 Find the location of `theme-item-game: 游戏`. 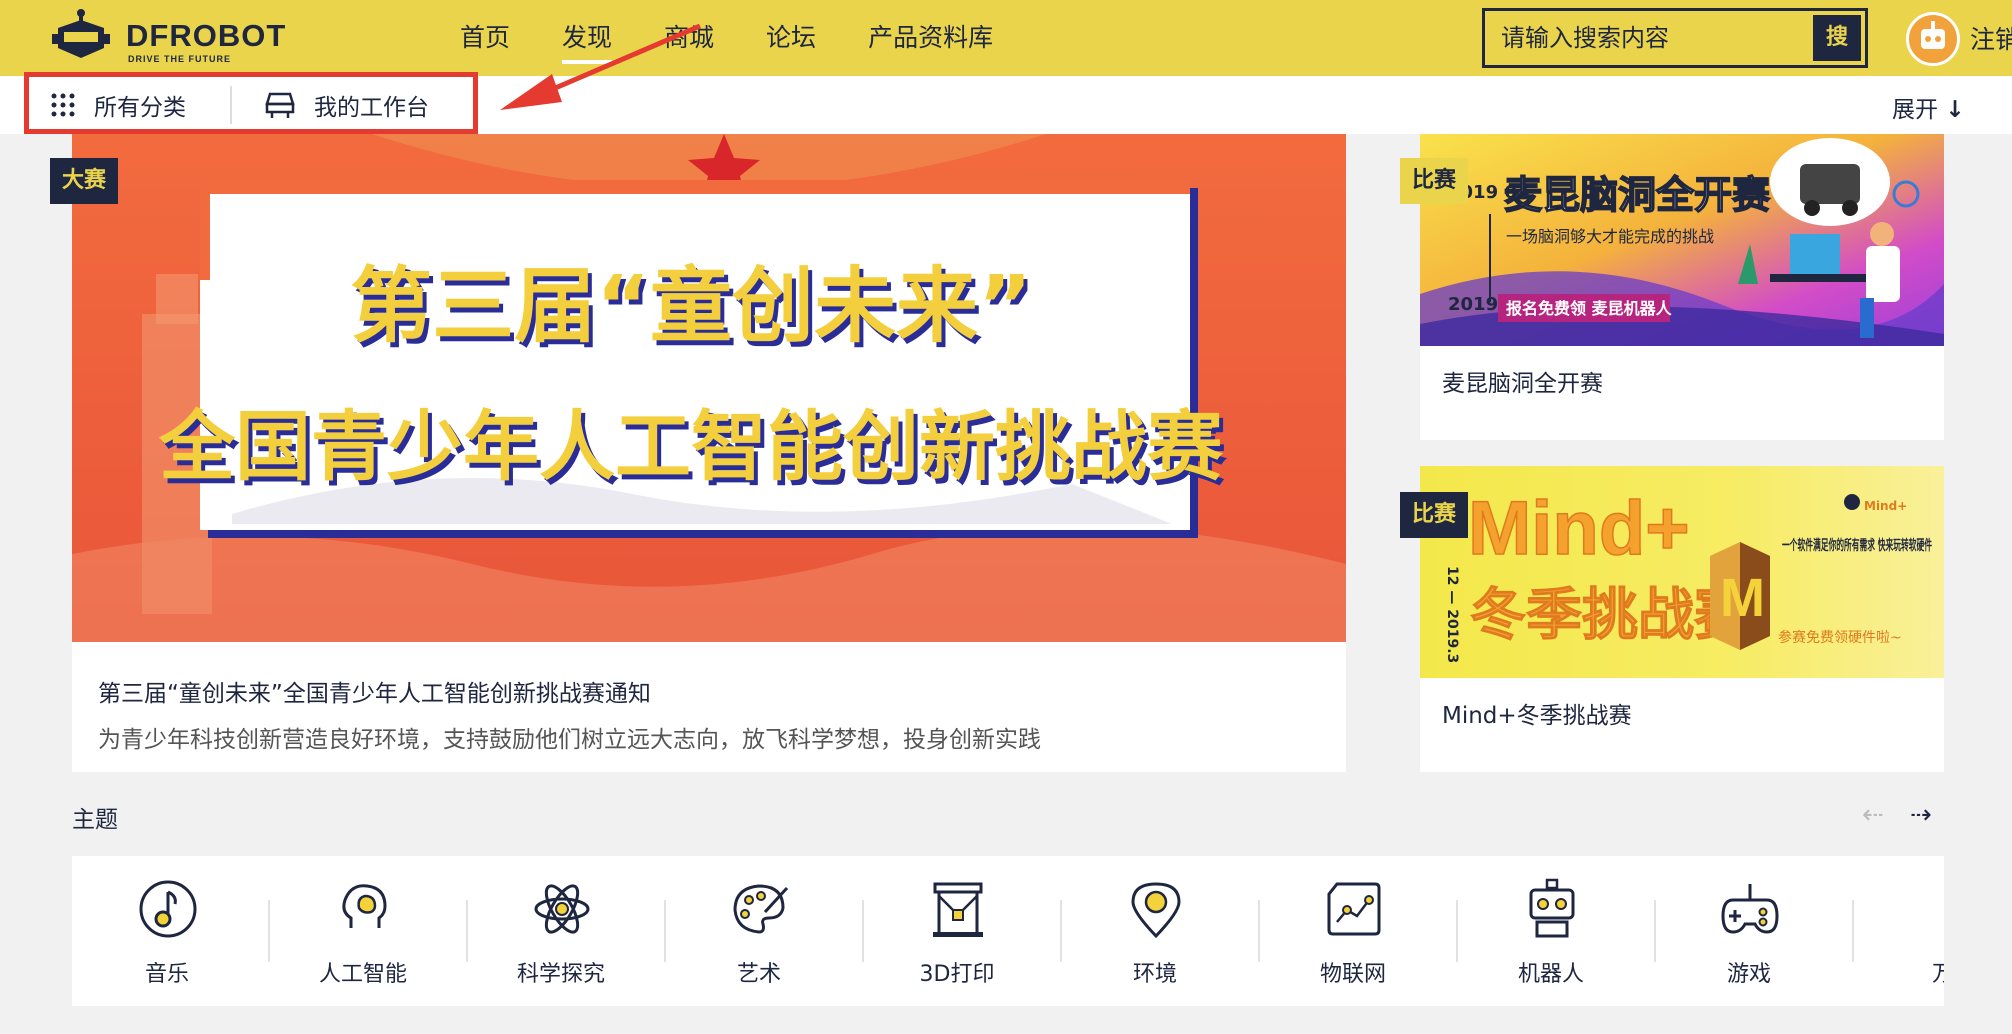

theme-item-game: 游戏 is located at coordinates (1749, 931).